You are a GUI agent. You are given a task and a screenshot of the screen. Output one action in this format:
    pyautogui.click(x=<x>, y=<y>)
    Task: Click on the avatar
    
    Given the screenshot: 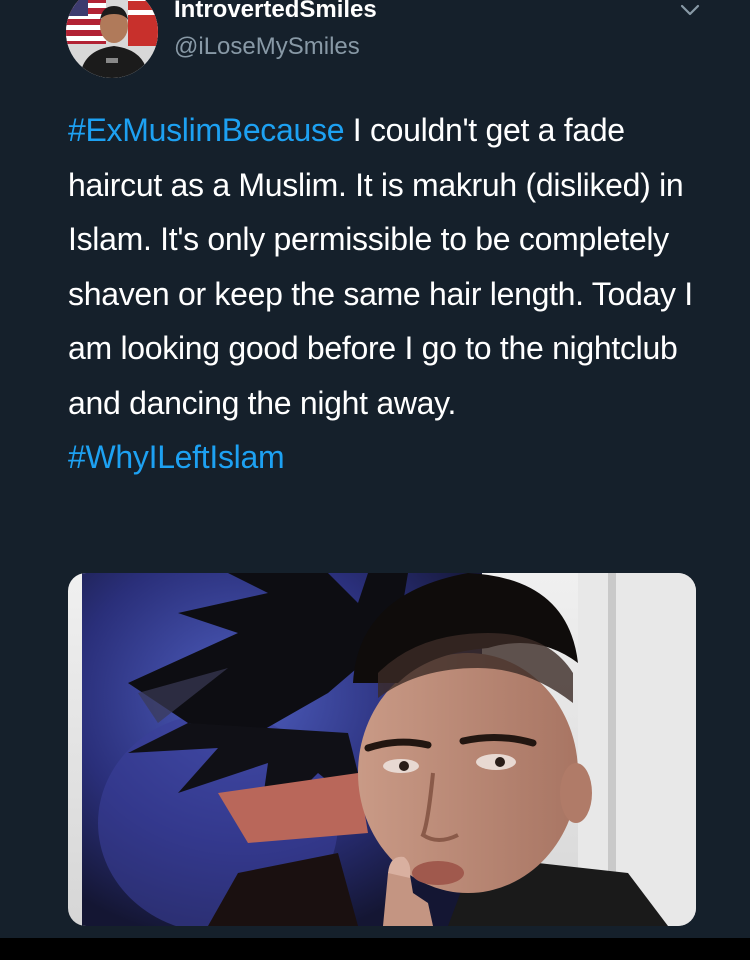 What is the action you would take?
    pyautogui.click(x=112, y=39)
    